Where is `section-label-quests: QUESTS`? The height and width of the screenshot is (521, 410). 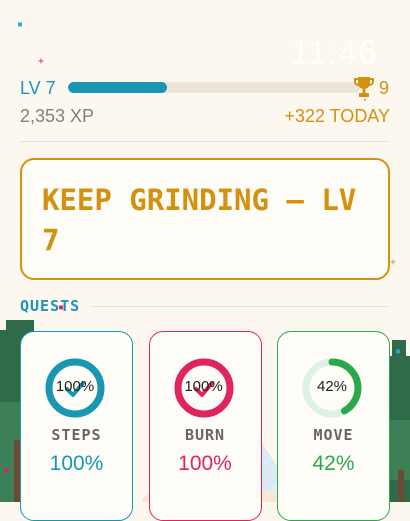 section-label-quests: QUESTS is located at coordinates (50, 306).